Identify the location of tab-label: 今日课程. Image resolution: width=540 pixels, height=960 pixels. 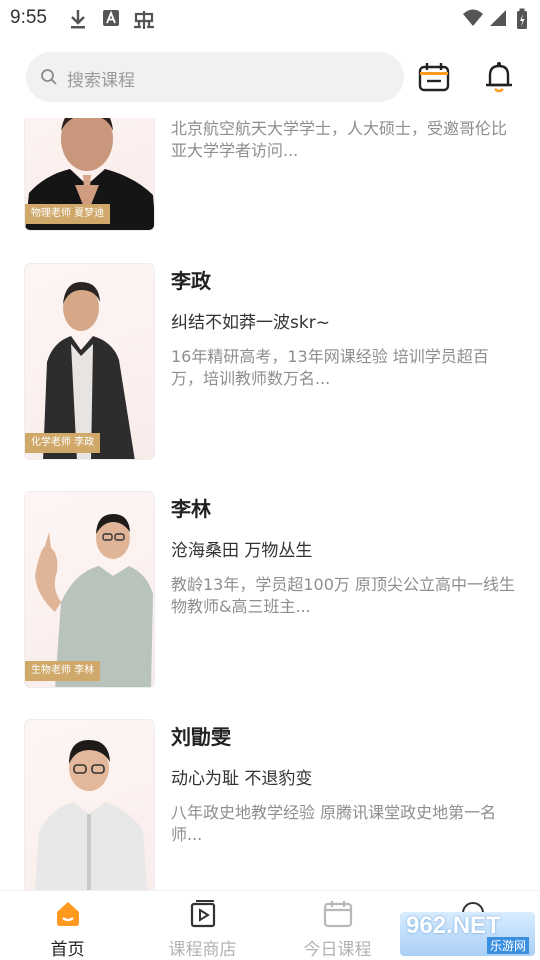
(337, 950).